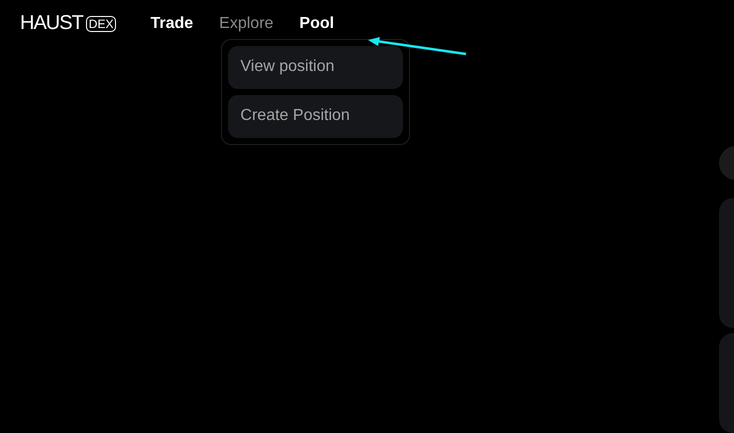 The width and height of the screenshot is (734, 433). I want to click on menu-item: View position, so click(316, 67).